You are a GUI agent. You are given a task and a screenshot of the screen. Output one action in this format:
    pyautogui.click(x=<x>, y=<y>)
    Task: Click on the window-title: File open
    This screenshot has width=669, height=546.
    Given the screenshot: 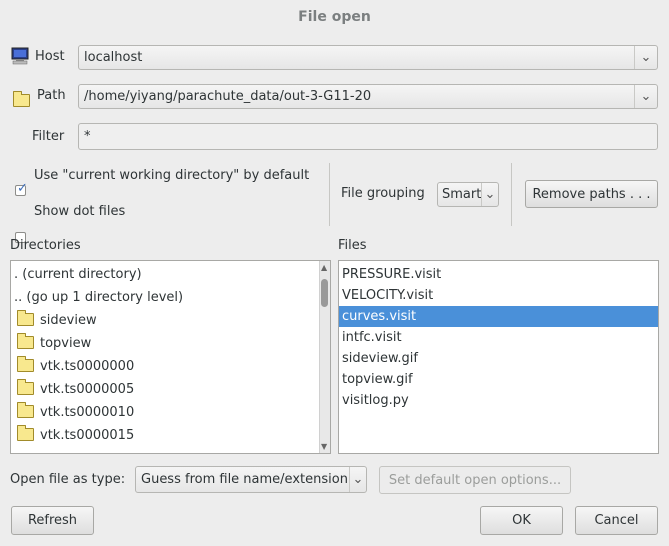 What is the action you would take?
    pyautogui.click(x=334, y=17)
    